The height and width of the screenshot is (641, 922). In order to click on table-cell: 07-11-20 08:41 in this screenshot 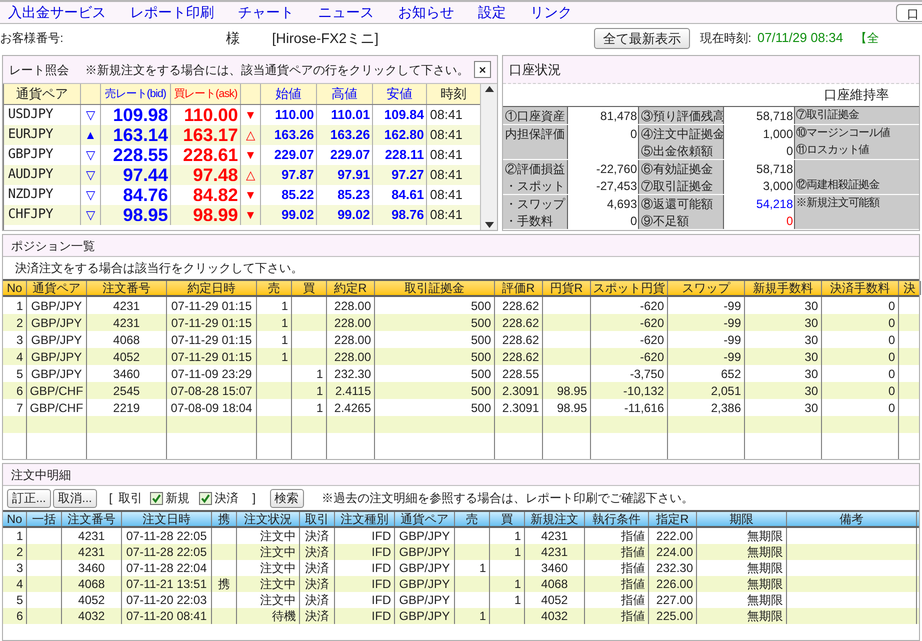, I will do `click(167, 616)`.